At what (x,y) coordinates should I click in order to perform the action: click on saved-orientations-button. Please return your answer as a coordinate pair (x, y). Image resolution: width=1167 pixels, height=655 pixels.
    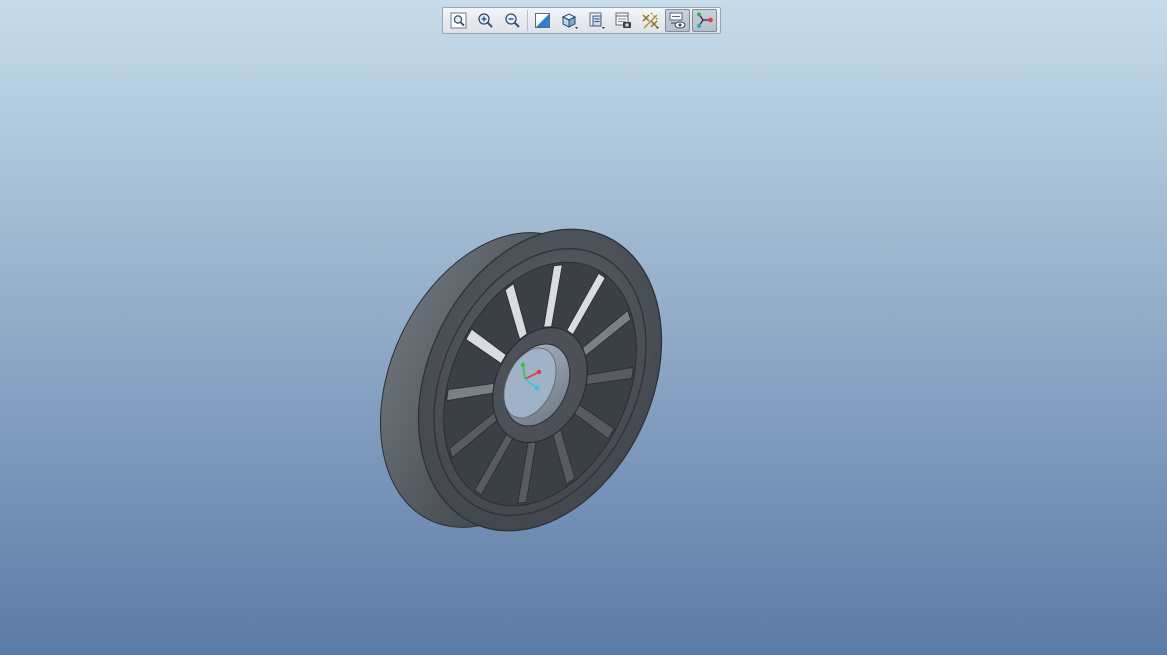
    Looking at the image, I should click on (596, 20).